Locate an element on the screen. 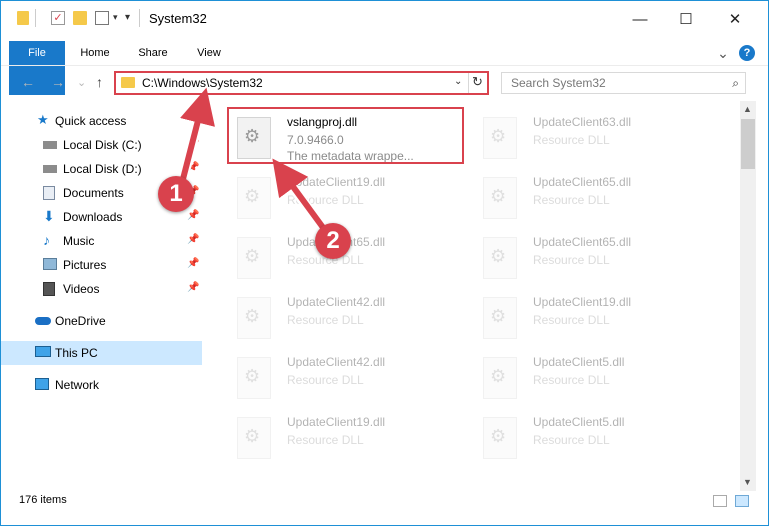  annotation-arrows is located at coordinates (254, 161).